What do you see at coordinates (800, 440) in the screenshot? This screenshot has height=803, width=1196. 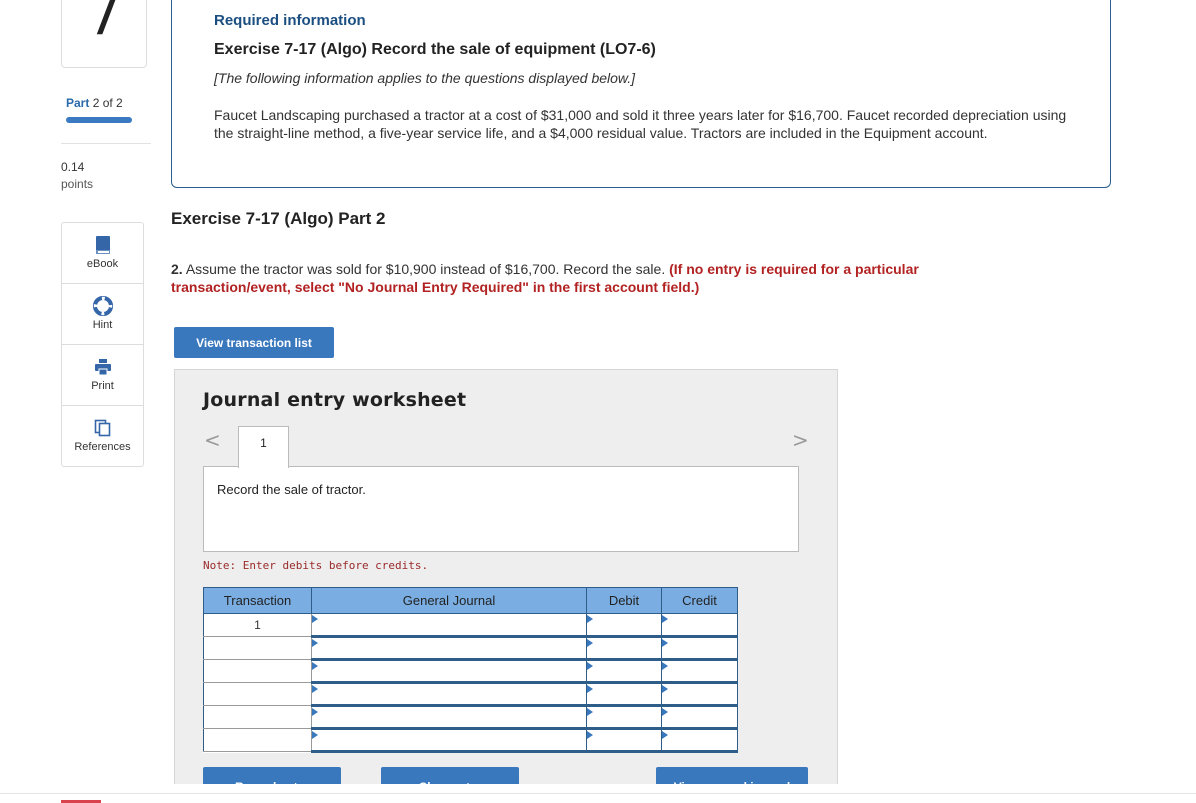 I see `next-arrow-icon: >` at bounding box center [800, 440].